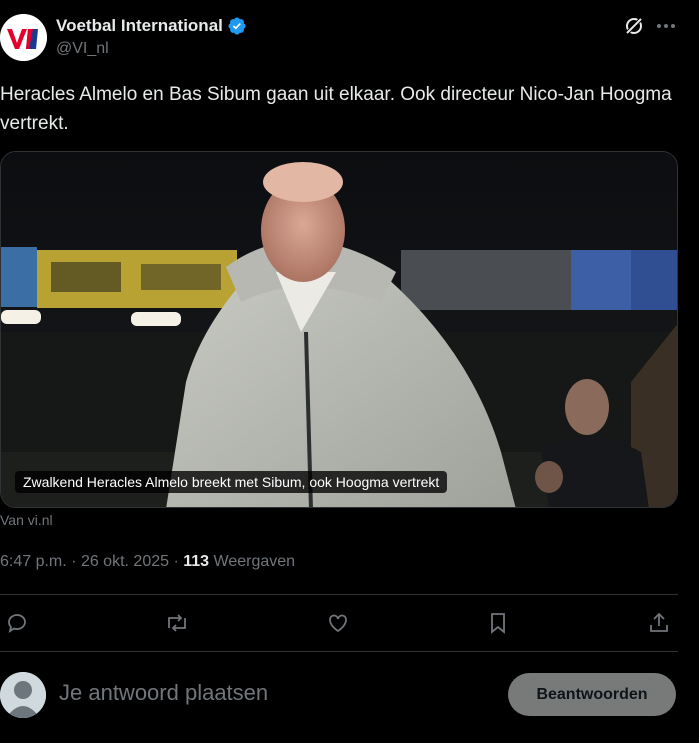 The height and width of the screenshot is (743, 699). What do you see at coordinates (254, 561) in the screenshot?
I see `views-label: Weergaven` at bounding box center [254, 561].